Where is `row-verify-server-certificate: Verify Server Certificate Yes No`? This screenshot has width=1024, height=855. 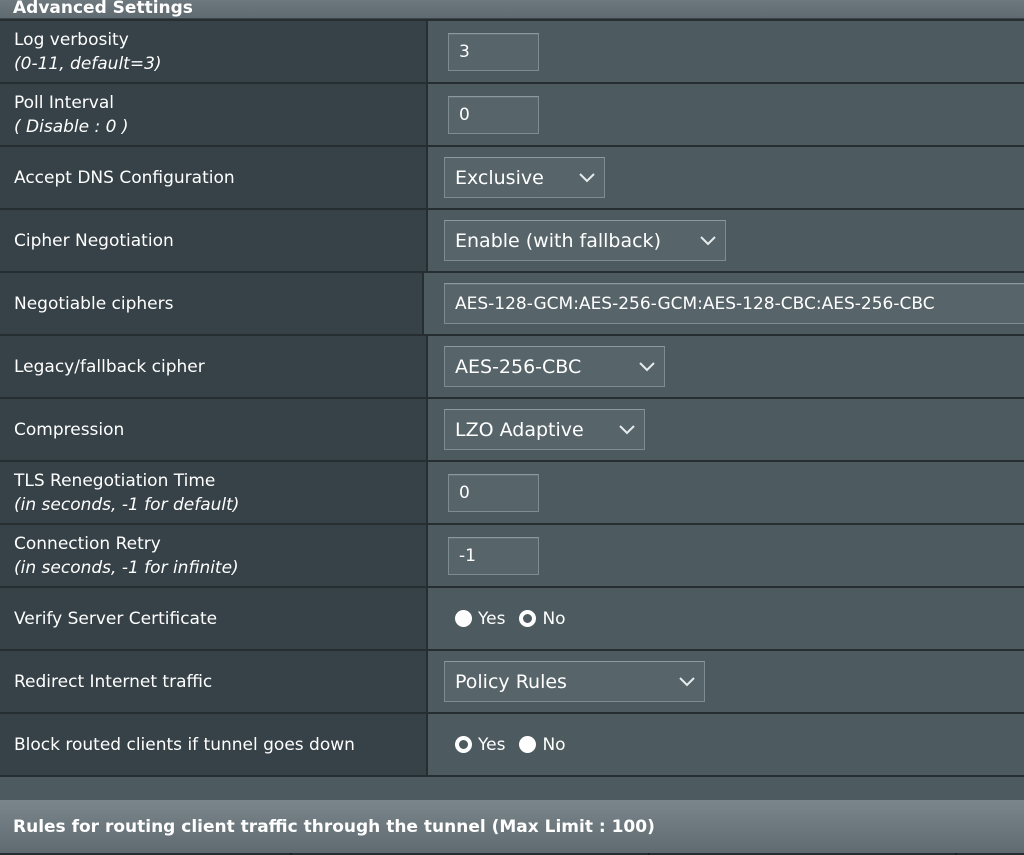
row-verify-server-certificate: Verify Server Certificate Yes No is located at coordinates (512, 619).